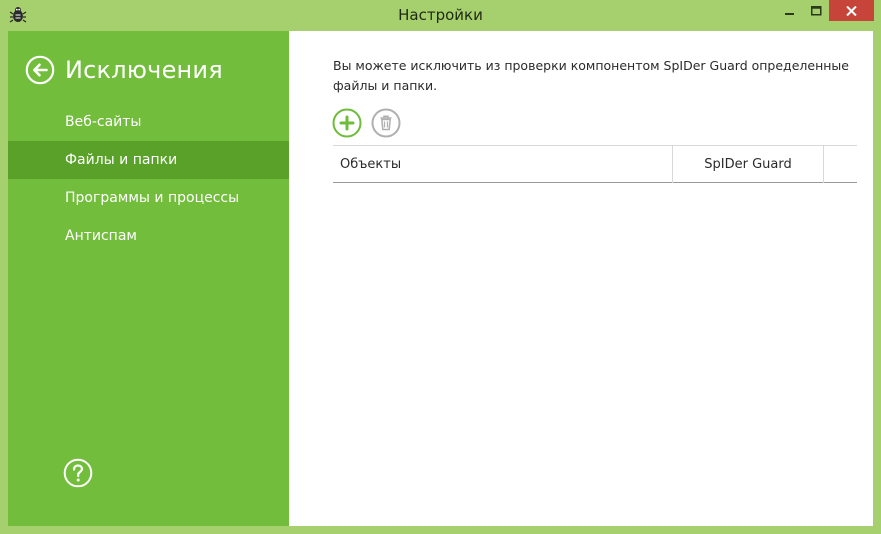  I want to click on column-header-objects: Объекты, so click(505, 164).